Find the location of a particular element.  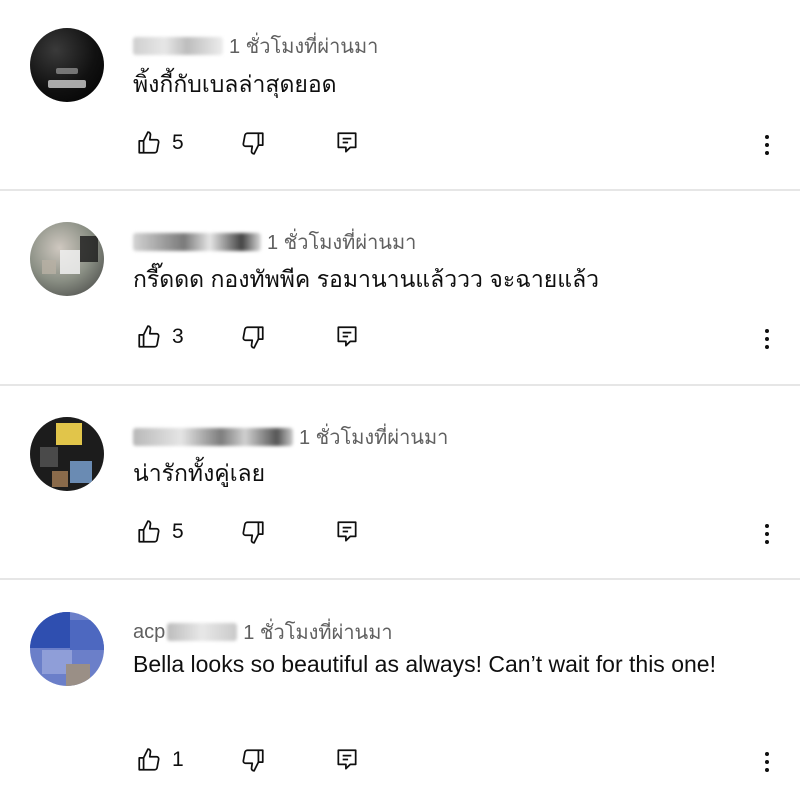

like-button: 1 is located at coordinates (160, 760).